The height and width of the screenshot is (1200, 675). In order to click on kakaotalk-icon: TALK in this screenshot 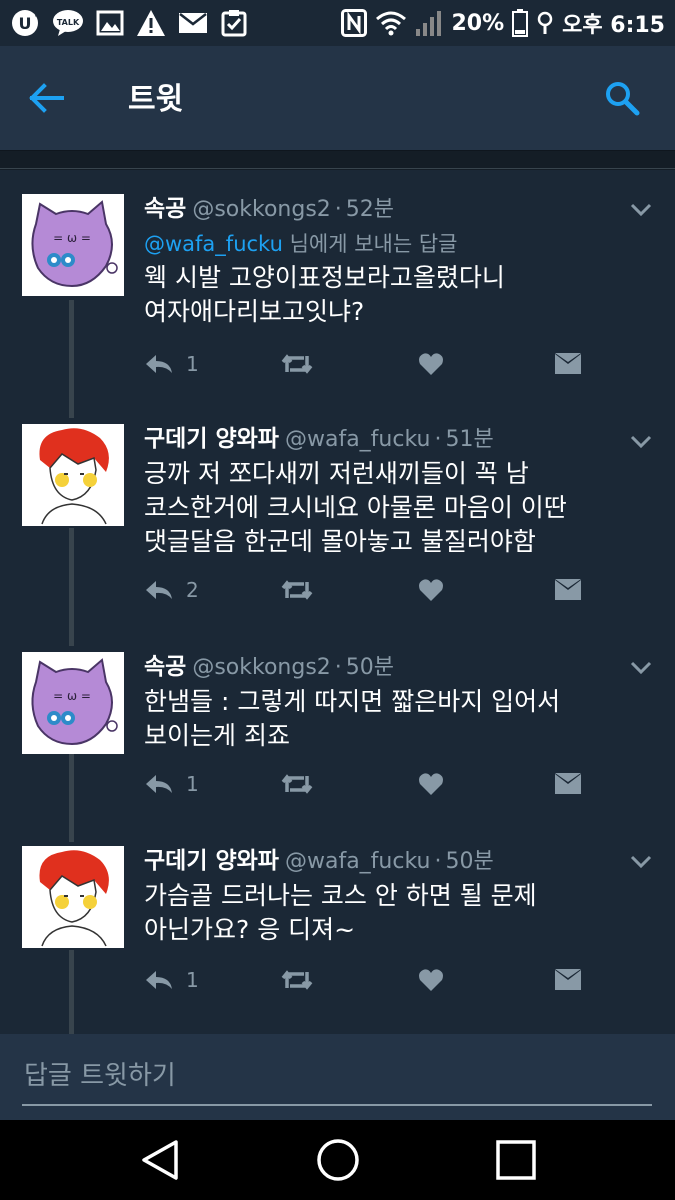, I will do `click(68, 23)`.